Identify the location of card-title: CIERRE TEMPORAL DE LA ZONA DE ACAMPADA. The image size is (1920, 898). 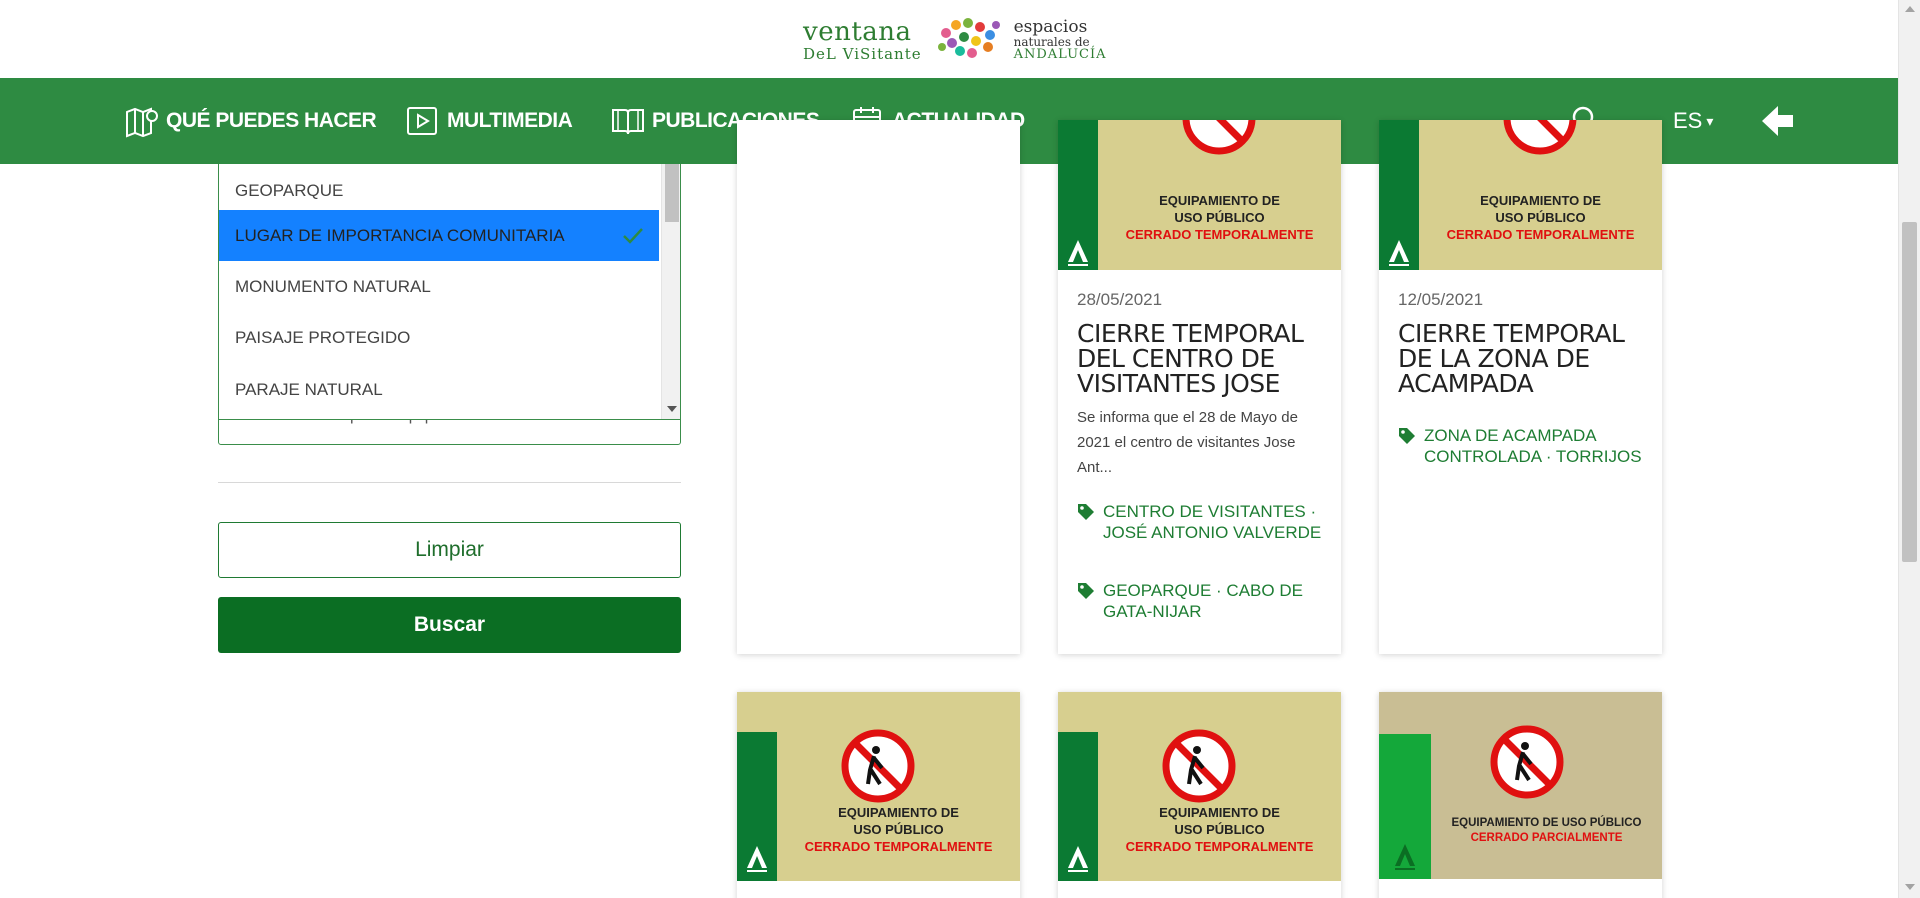
(1523, 358).